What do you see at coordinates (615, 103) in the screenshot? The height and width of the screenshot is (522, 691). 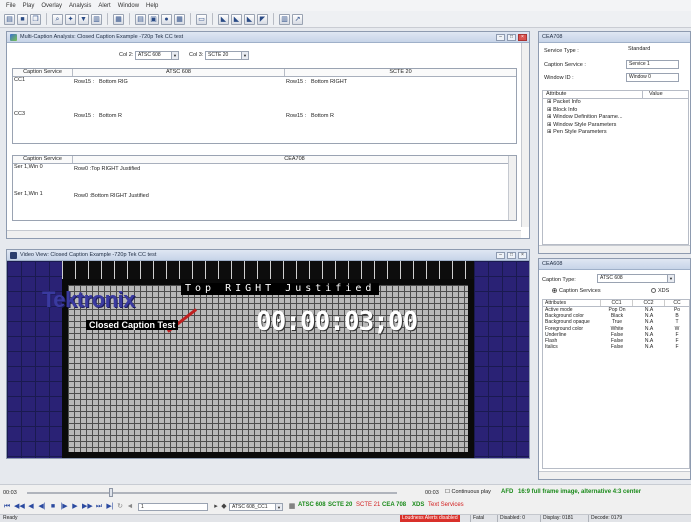 I see `tree-item-packet-info: ⊞ Packet Info` at bounding box center [615, 103].